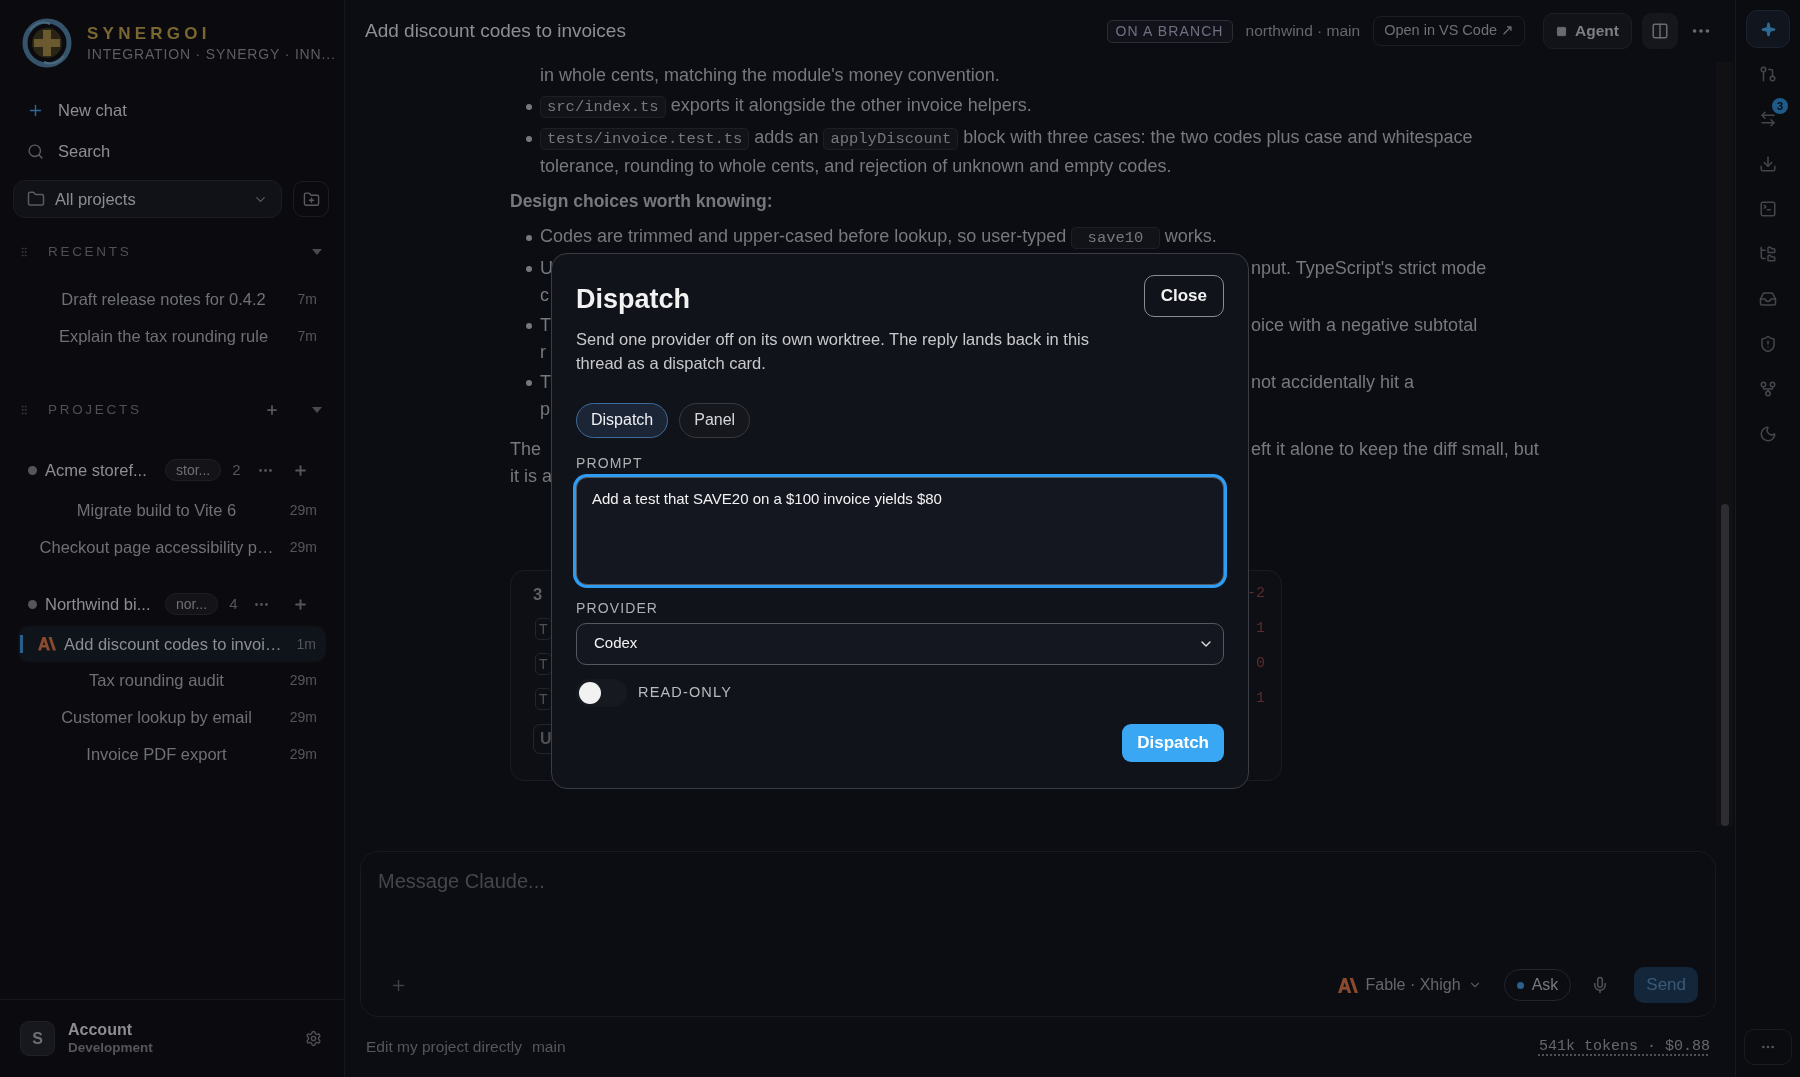  Describe the element at coordinates (1410, 985) in the screenshot. I see `model-selector: Fable · Xhigh` at that location.